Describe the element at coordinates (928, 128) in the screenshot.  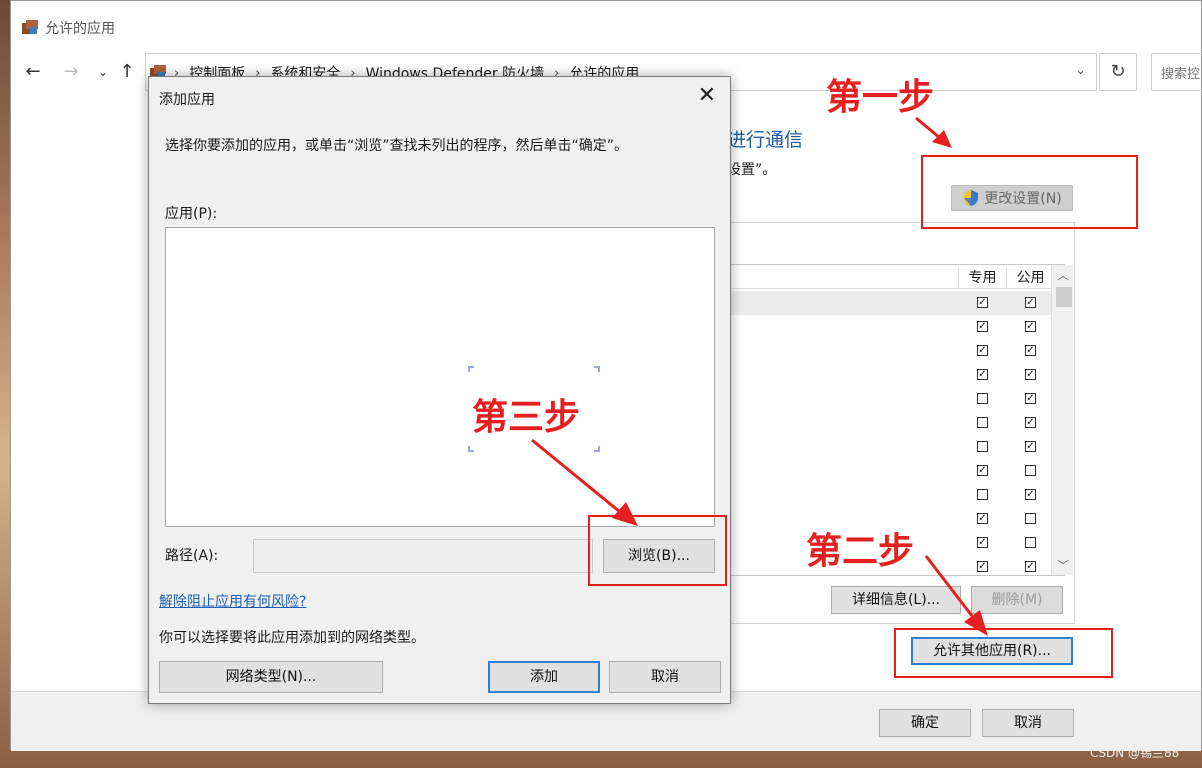
I see `step1-arrow` at that location.